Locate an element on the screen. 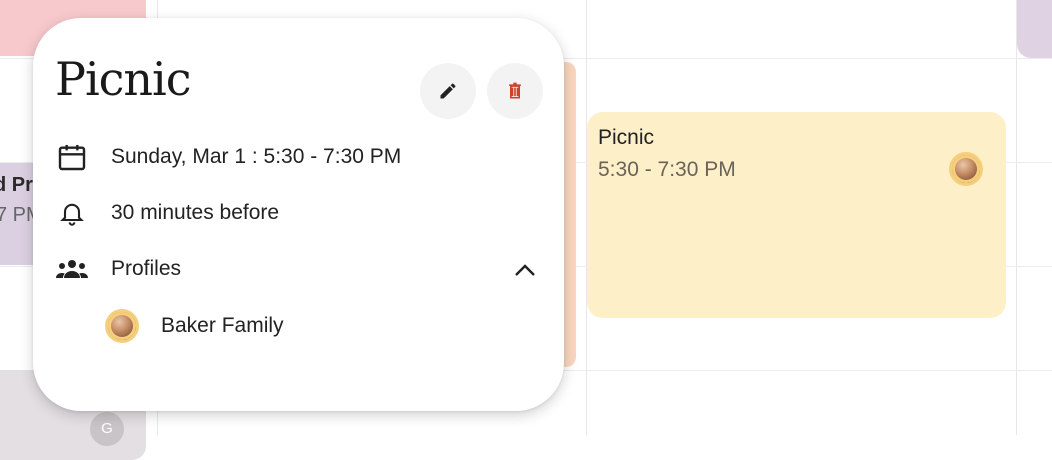  event-title-partial: d Pr is located at coordinates (16, 185).